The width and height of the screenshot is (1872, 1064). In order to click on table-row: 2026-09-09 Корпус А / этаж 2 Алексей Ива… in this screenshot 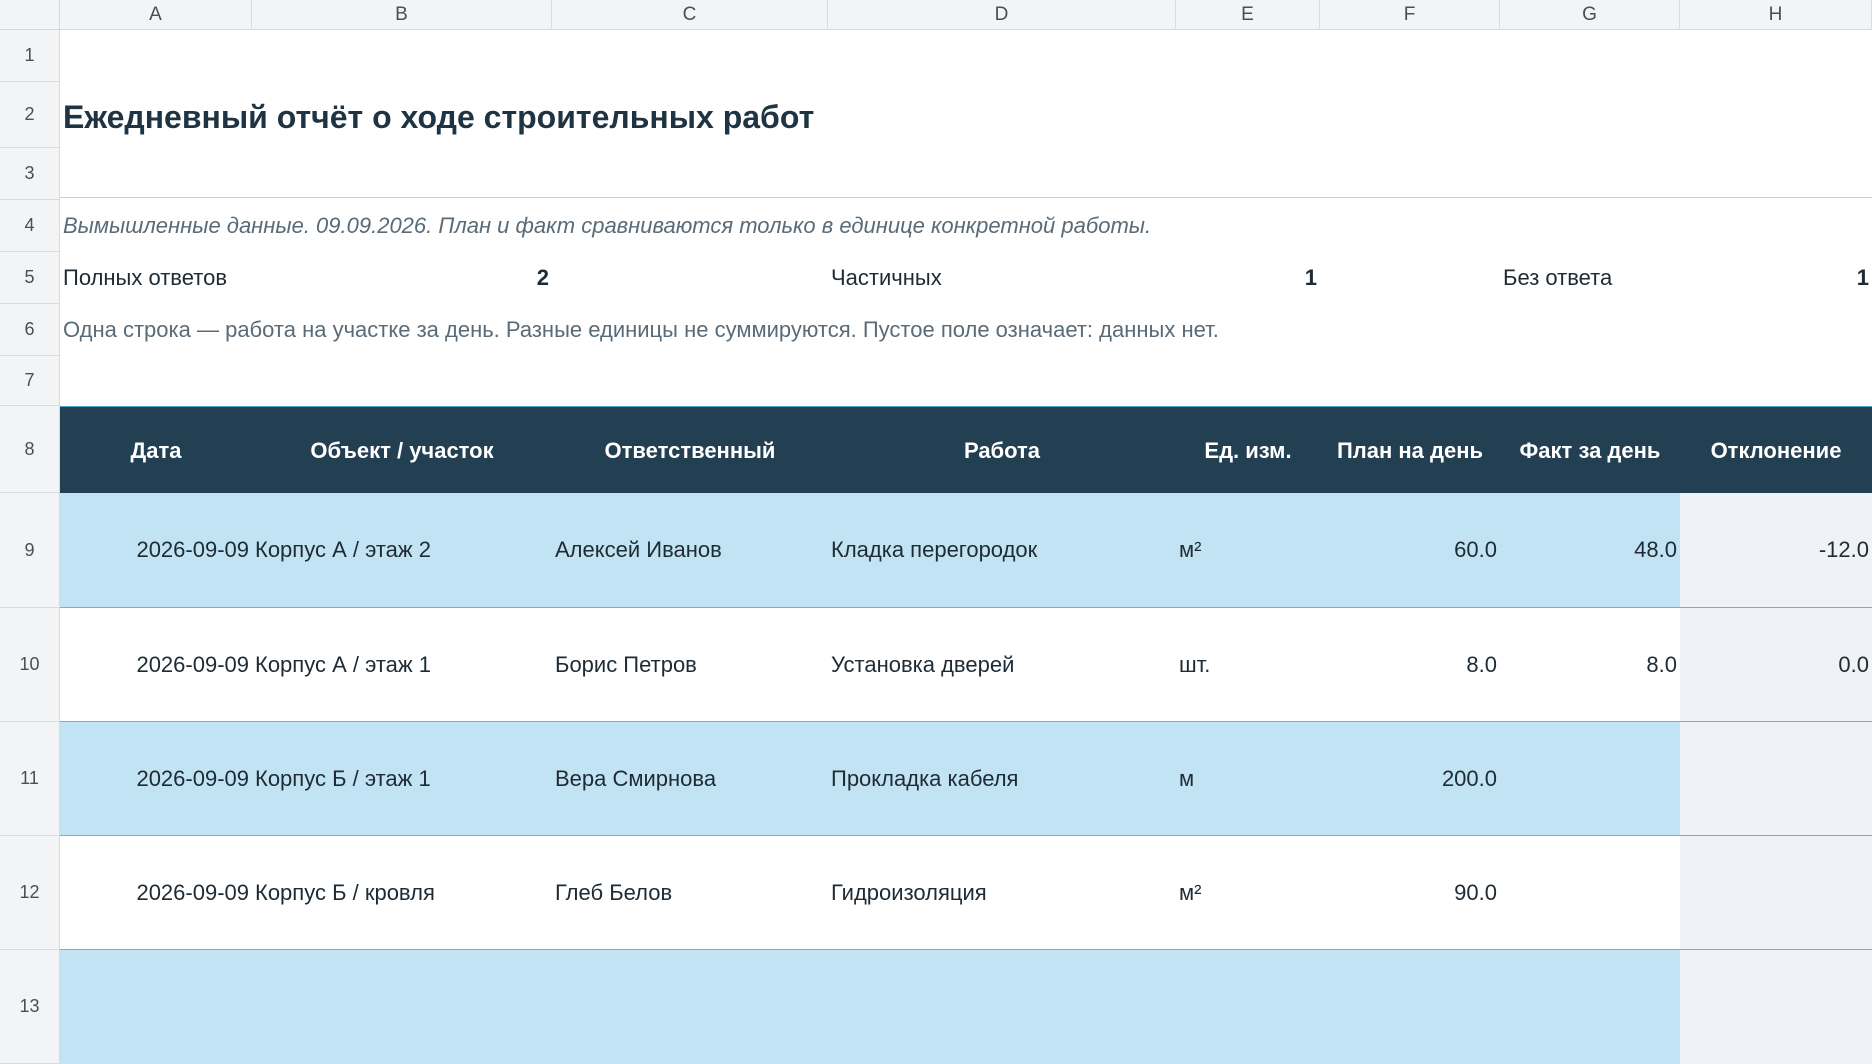, I will do `click(966, 550)`.